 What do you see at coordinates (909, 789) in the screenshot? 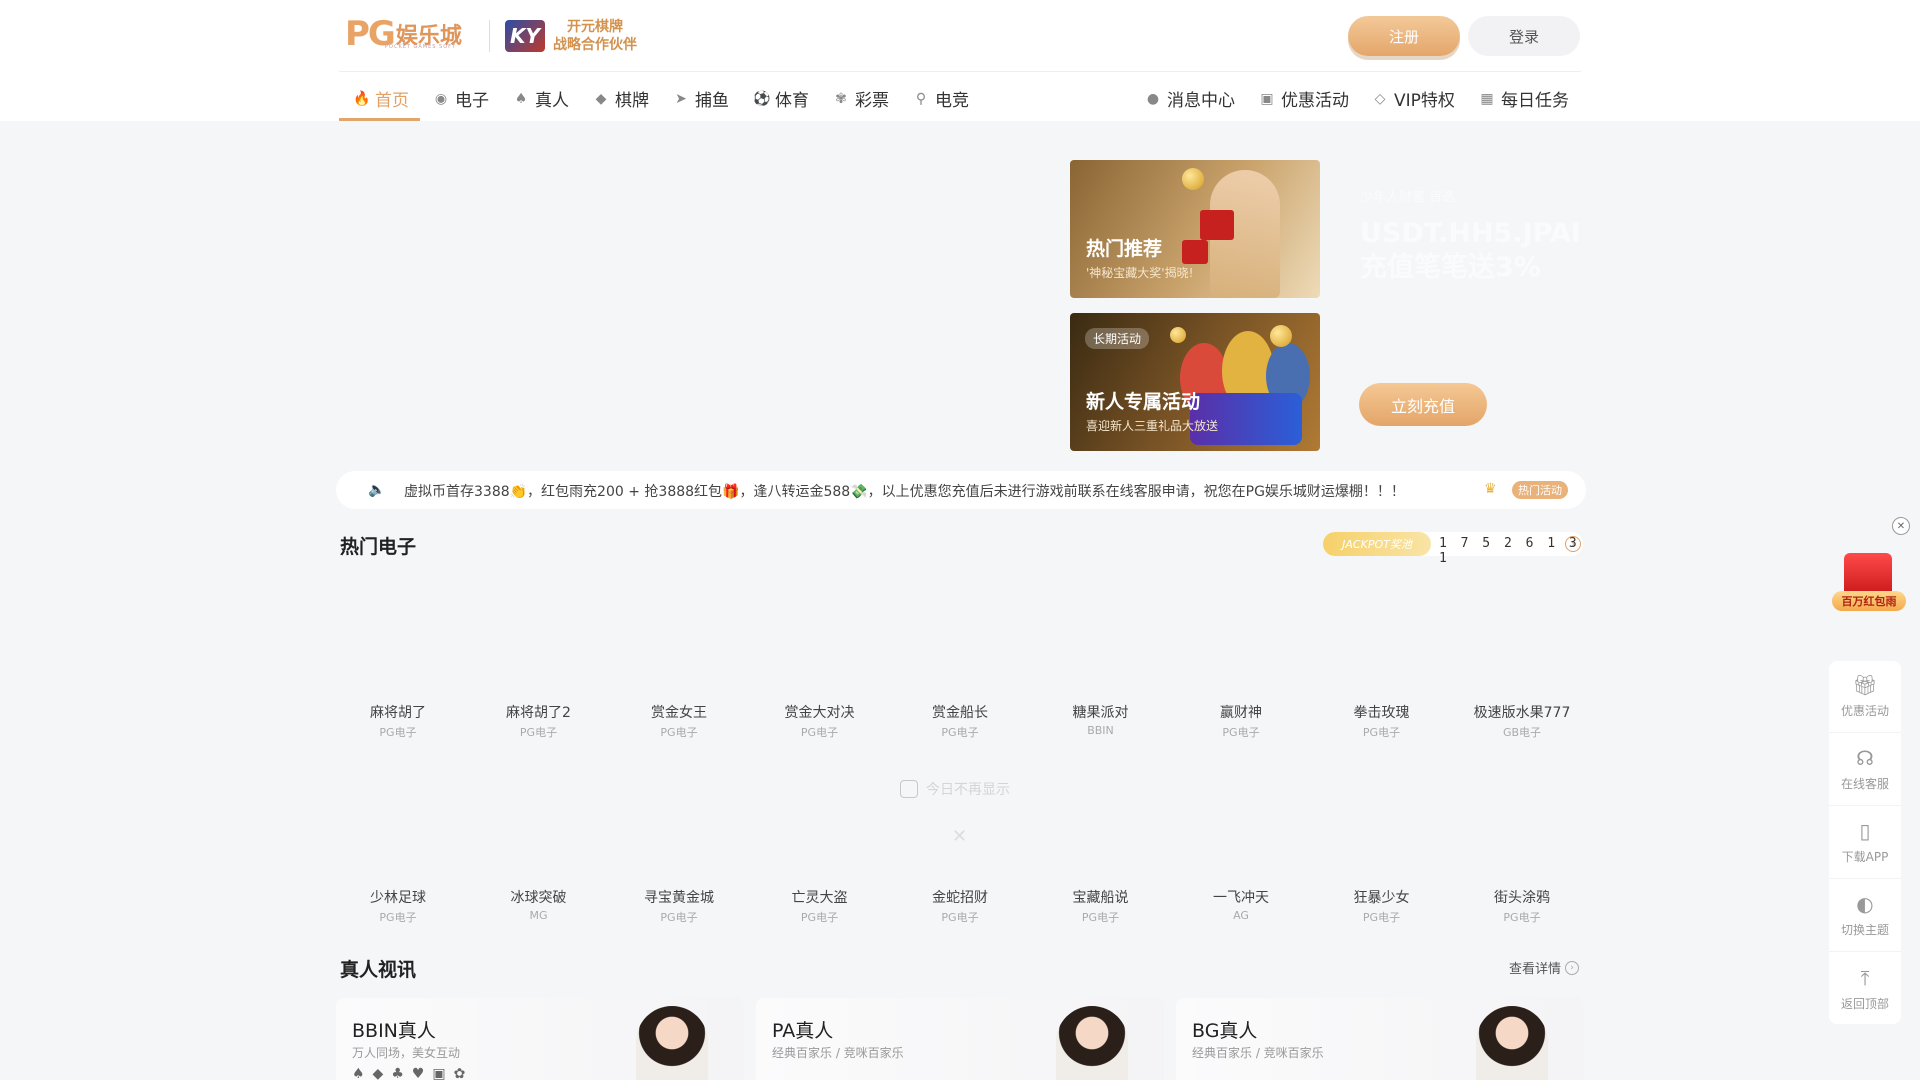
I see `dont-show-checkbox` at bounding box center [909, 789].